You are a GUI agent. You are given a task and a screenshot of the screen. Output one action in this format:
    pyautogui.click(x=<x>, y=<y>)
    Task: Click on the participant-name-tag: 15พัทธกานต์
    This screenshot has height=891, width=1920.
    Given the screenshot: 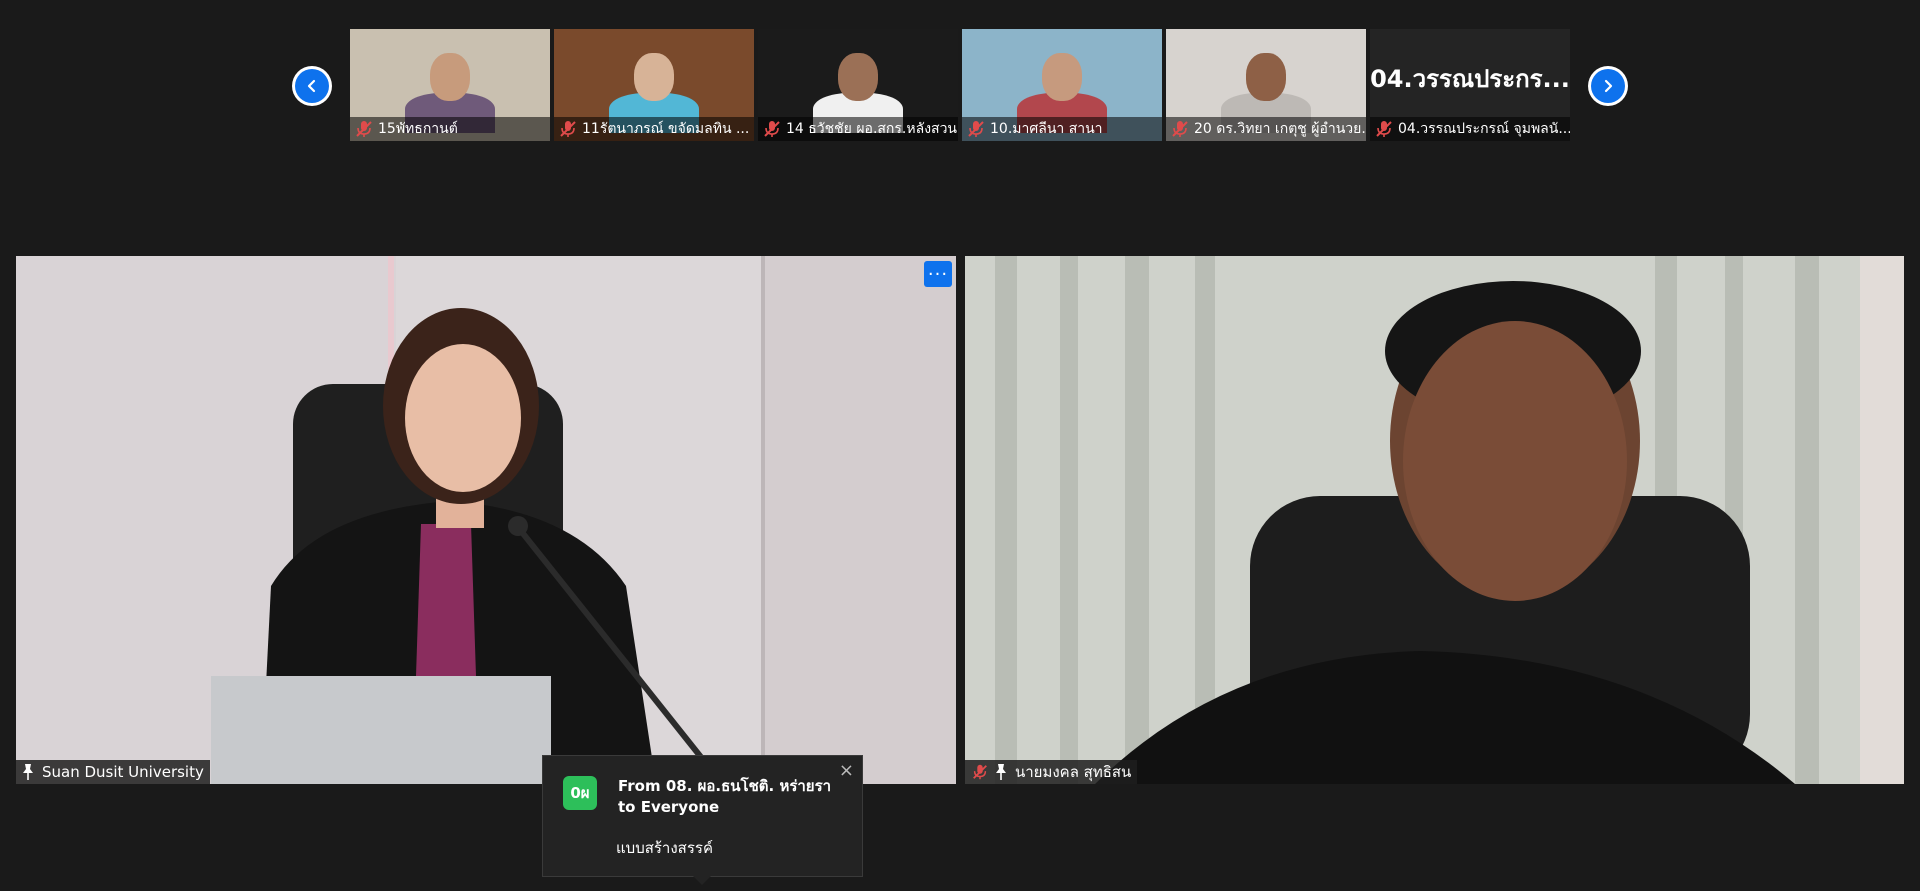 What is the action you would take?
    pyautogui.click(x=450, y=129)
    